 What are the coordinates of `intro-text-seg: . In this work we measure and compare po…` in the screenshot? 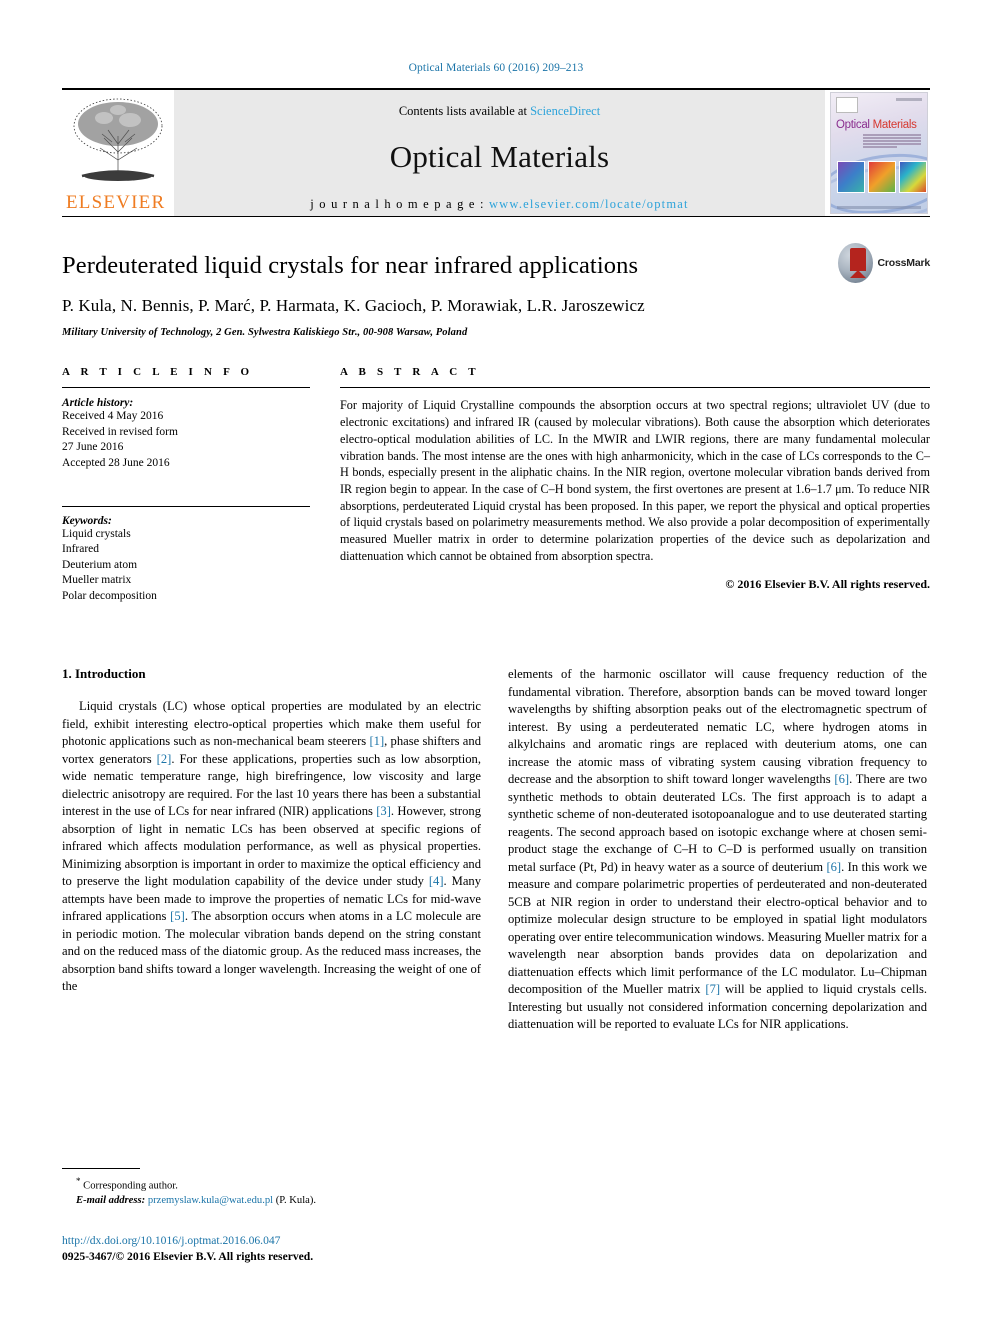 It's located at (718, 928).